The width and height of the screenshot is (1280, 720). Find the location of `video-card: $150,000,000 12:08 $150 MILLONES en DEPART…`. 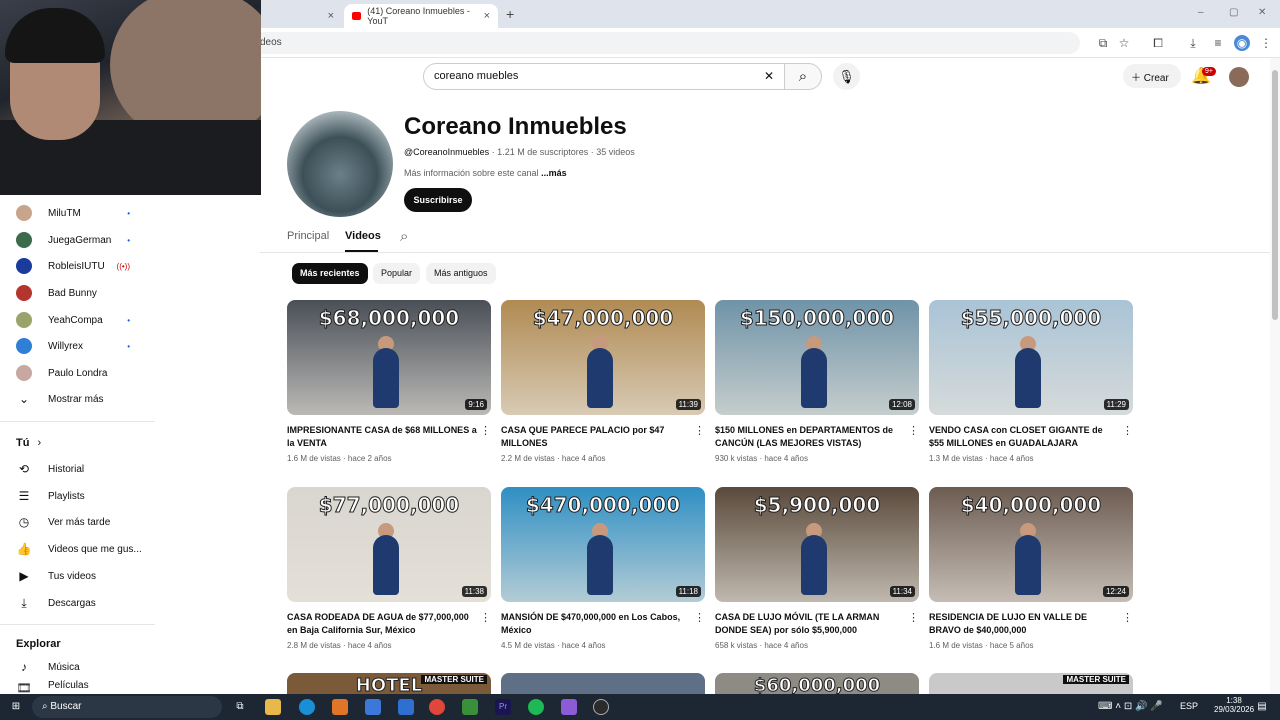

video-card: $150,000,000 12:08 $150 MILLONES en DEPART… is located at coordinates (817, 381).